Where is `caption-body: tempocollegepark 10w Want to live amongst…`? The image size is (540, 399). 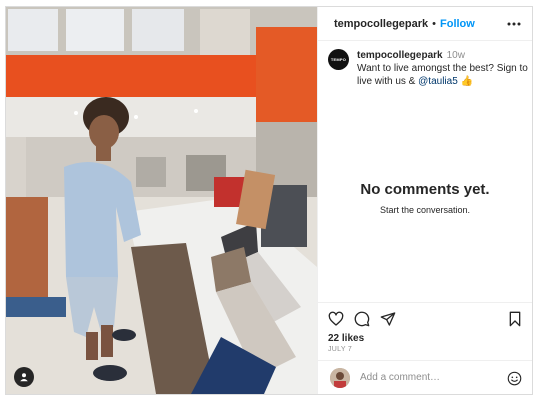 caption-body: tempocollegepark 10w Want to live amongst… is located at coordinates (442, 68).